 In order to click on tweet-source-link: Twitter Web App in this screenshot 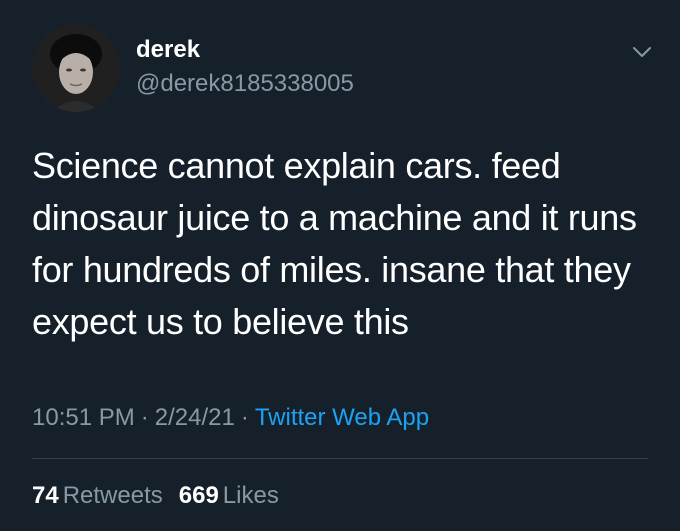, I will do `click(342, 417)`.